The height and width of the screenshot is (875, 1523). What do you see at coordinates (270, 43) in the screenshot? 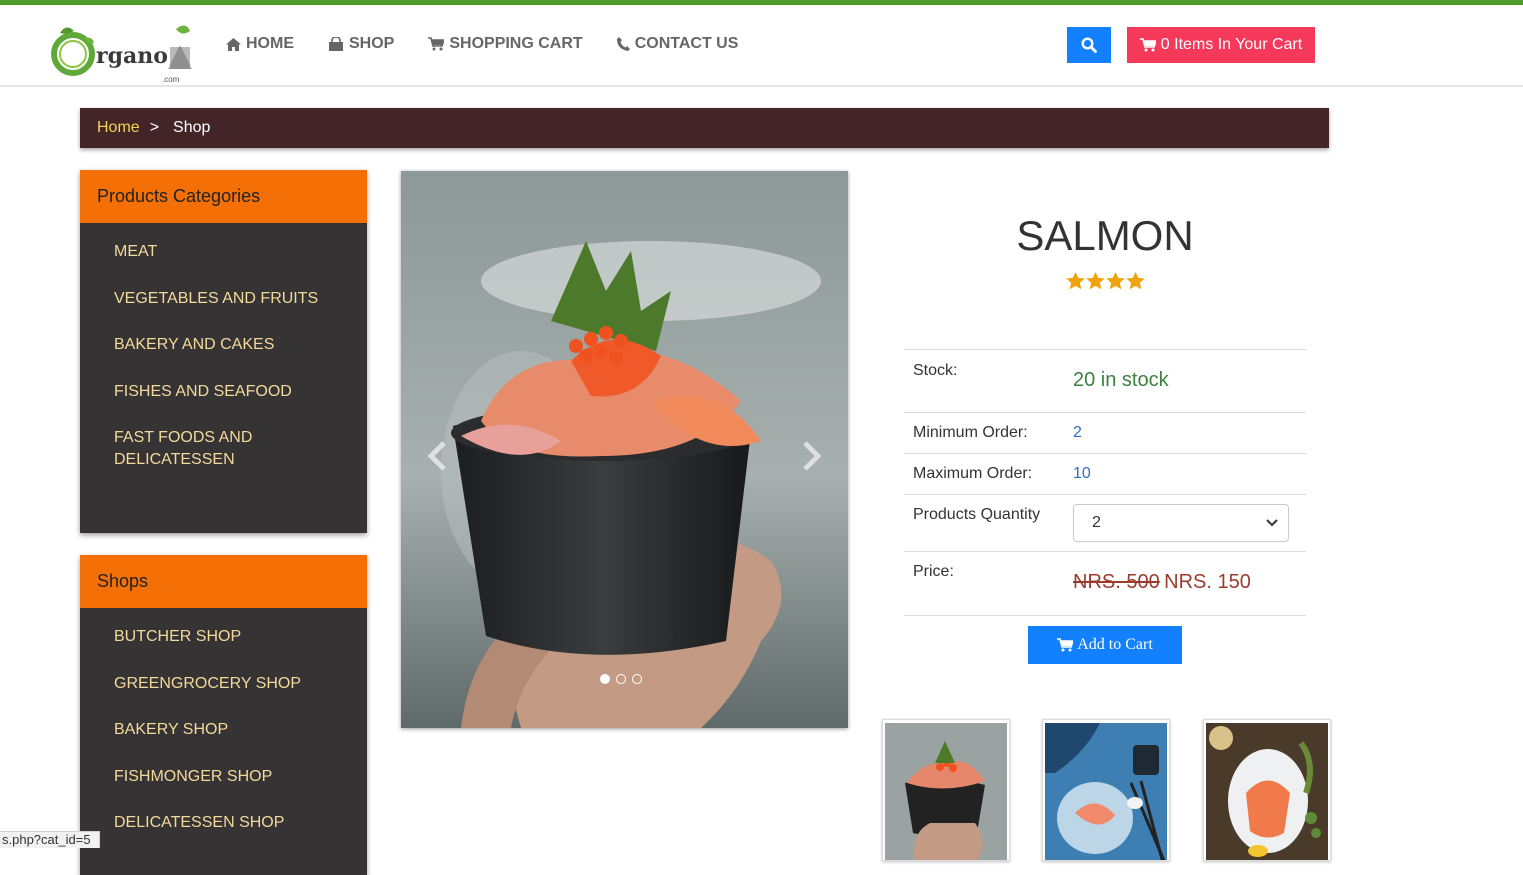
I see `nav-home-label: HOME` at bounding box center [270, 43].